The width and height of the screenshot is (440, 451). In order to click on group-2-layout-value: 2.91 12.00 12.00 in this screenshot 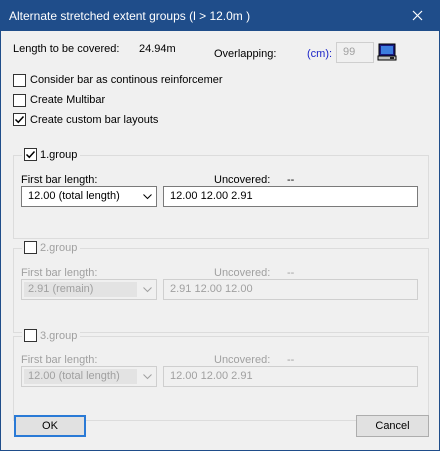, I will do `click(211, 289)`.